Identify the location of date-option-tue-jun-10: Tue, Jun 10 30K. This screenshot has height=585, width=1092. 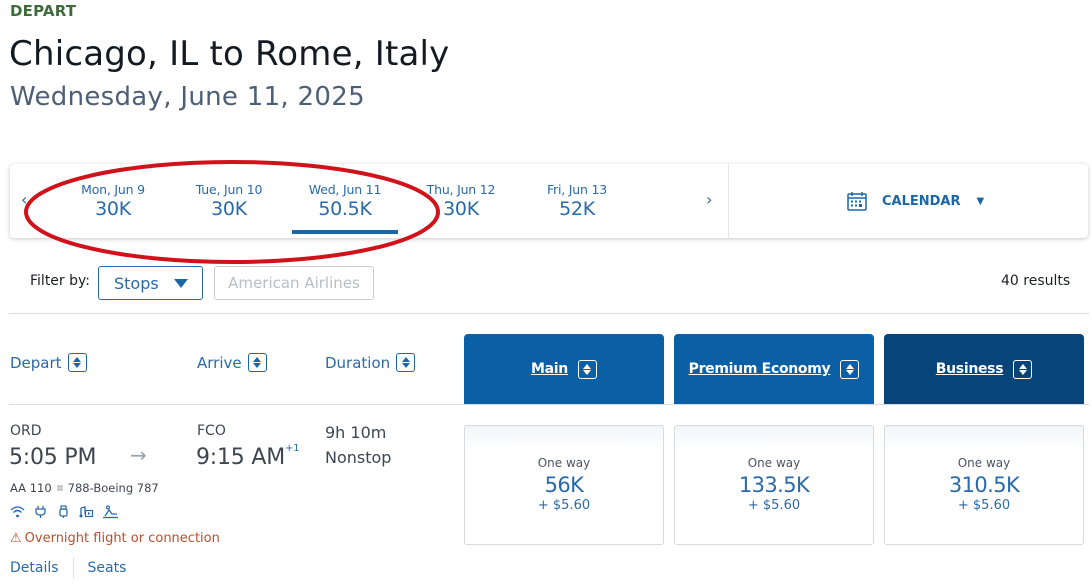
(229, 201).